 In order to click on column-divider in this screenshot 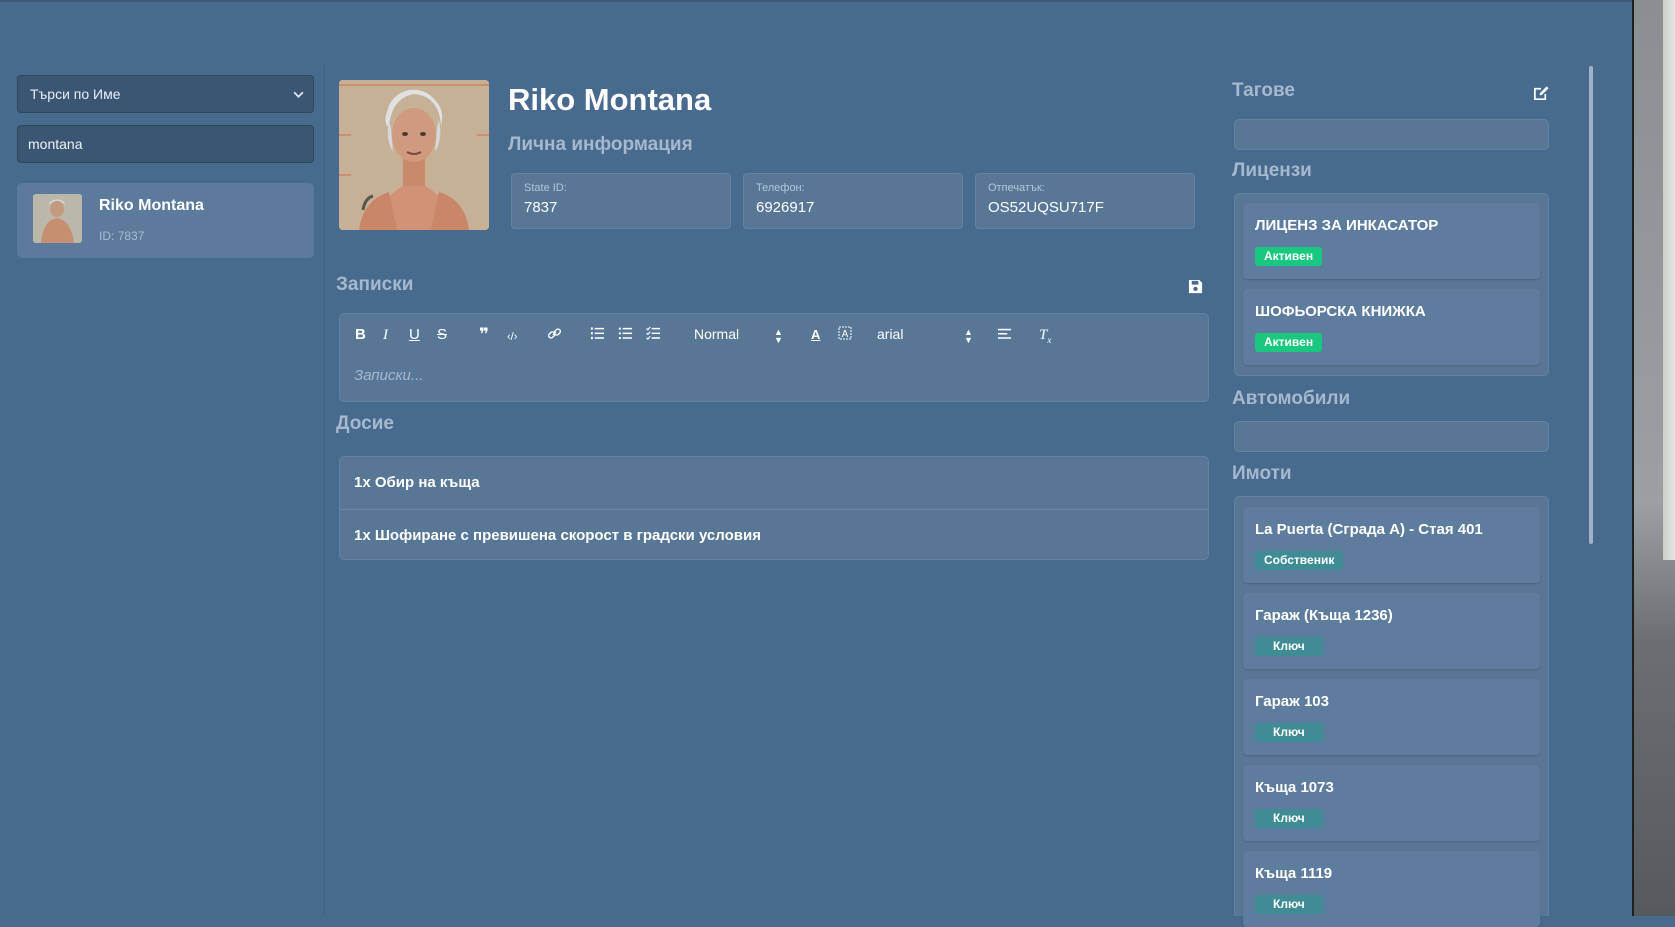, I will do `click(324, 490)`.